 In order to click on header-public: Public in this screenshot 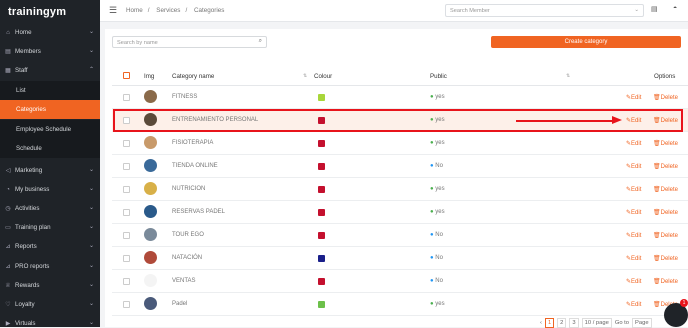, I will do `click(438, 76)`.